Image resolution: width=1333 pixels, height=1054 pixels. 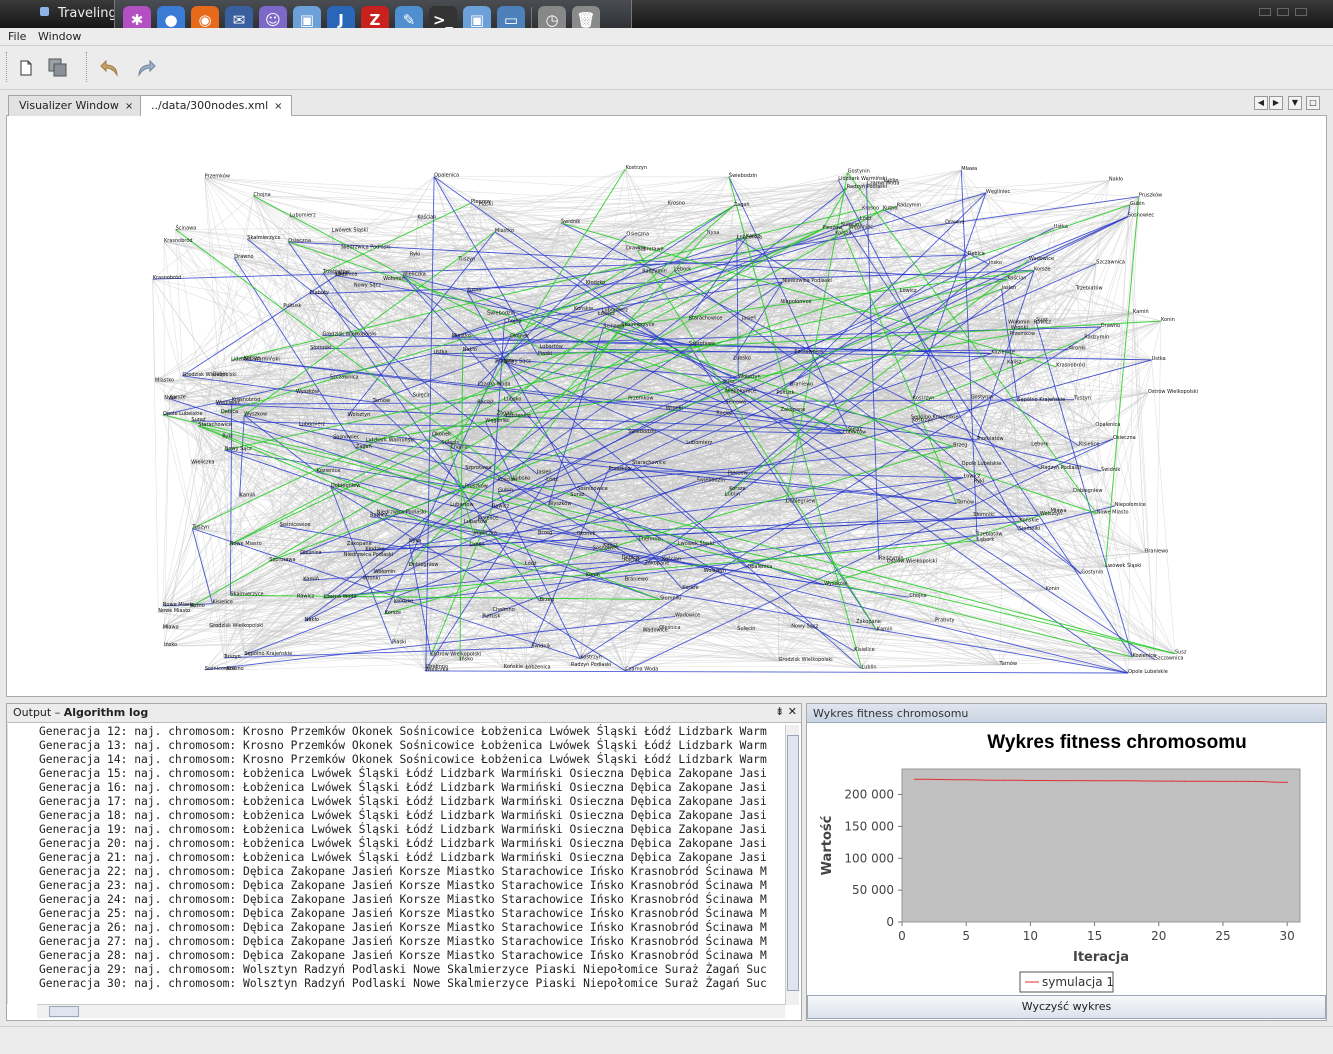 I want to click on node-label: Jasień, so click(x=1009, y=287).